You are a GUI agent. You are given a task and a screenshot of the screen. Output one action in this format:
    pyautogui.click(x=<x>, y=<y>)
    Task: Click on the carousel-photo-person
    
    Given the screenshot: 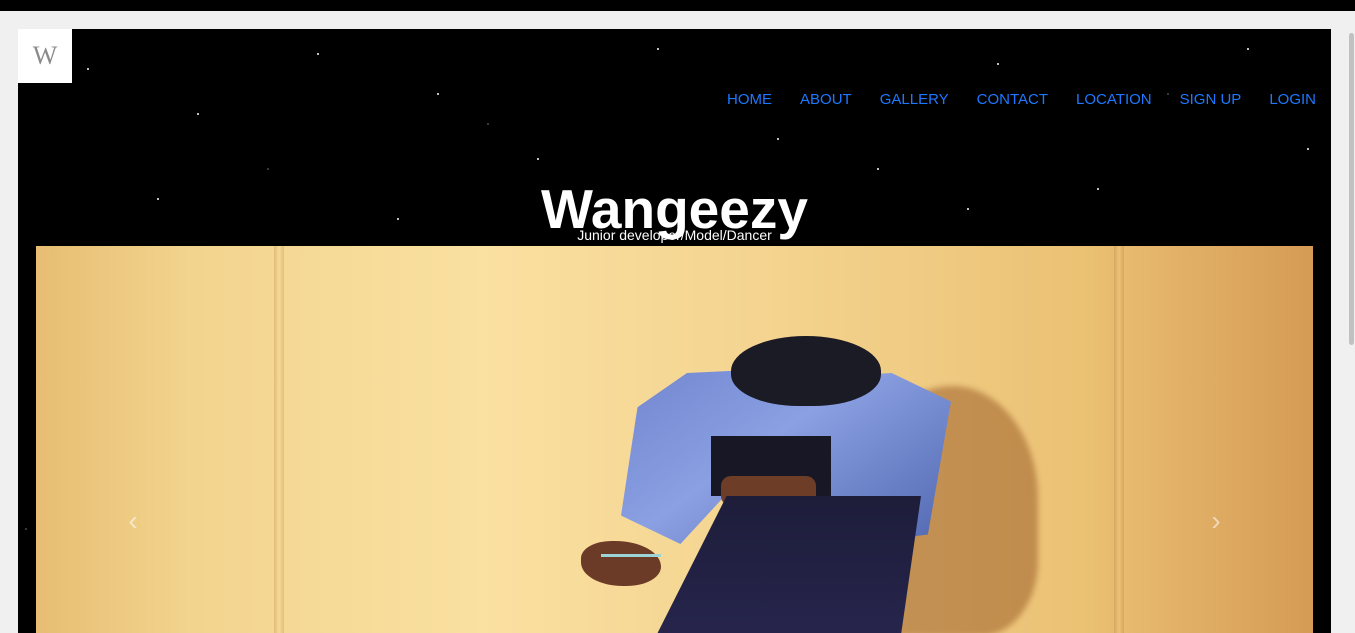 What is the action you would take?
    pyautogui.click(x=766, y=479)
    